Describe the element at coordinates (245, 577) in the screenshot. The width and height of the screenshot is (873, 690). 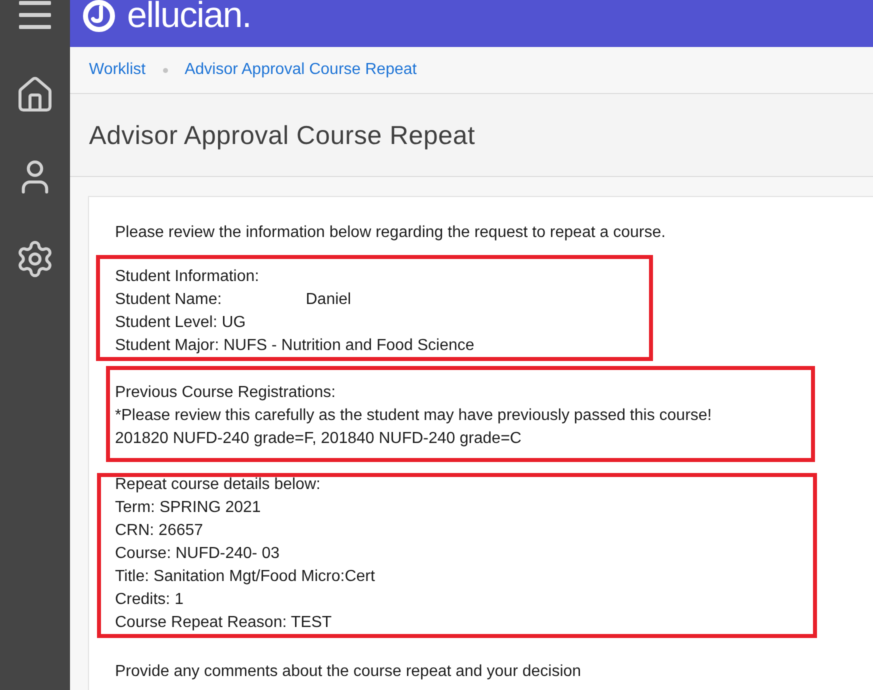
I see `detail-line: Title: Sanitation Mgt/Food Micro:Cert` at that location.